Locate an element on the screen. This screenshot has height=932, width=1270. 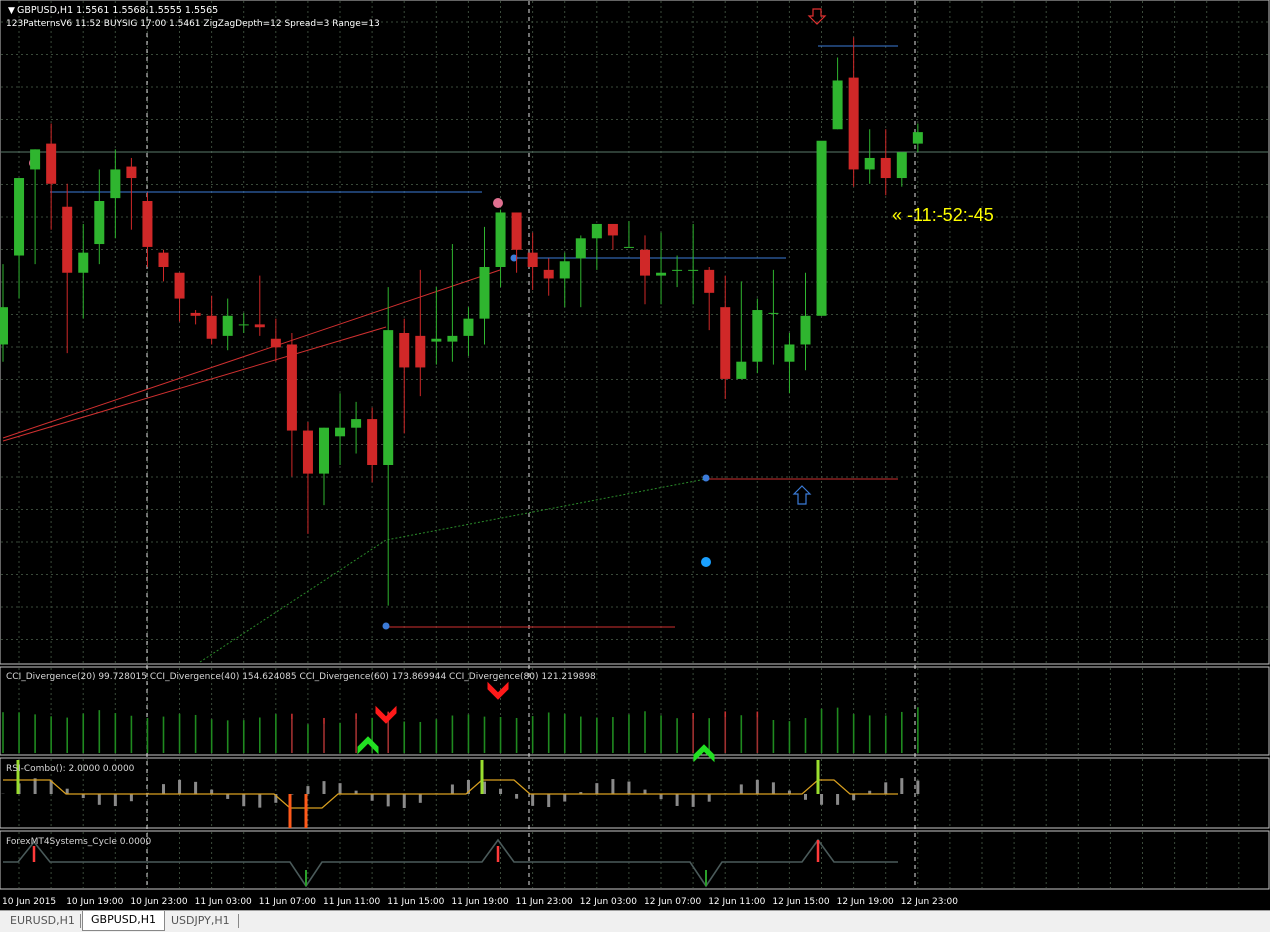
time-axis-label: 11 Jun 11:00 is located at coordinates (351, 902).